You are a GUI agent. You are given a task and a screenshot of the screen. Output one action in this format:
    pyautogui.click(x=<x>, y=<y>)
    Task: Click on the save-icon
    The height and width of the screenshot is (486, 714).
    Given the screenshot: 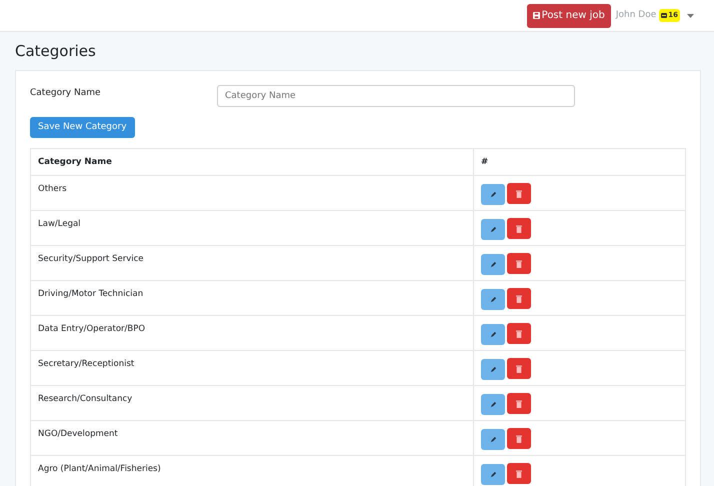 What is the action you would take?
    pyautogui.click(x=536, y=15)
    